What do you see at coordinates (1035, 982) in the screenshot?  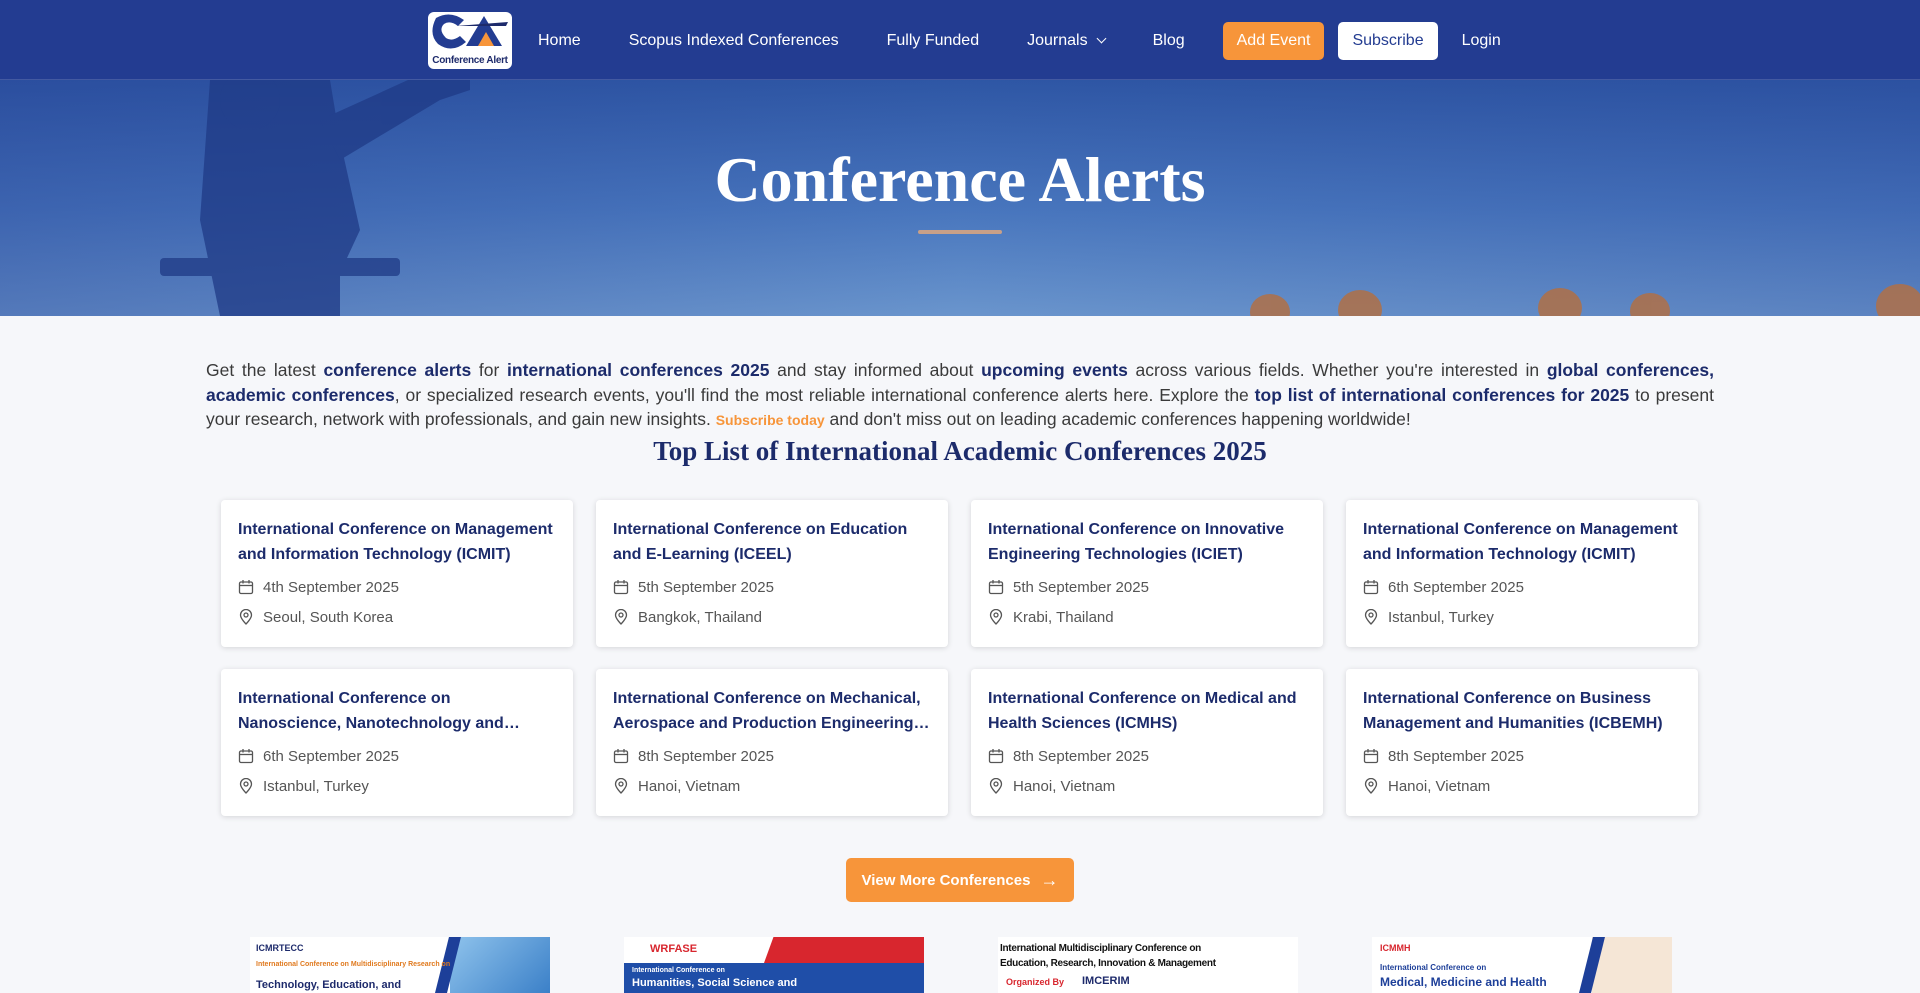 I see `banner-organized-by: Organized By` at bounding box center [1035, 982].